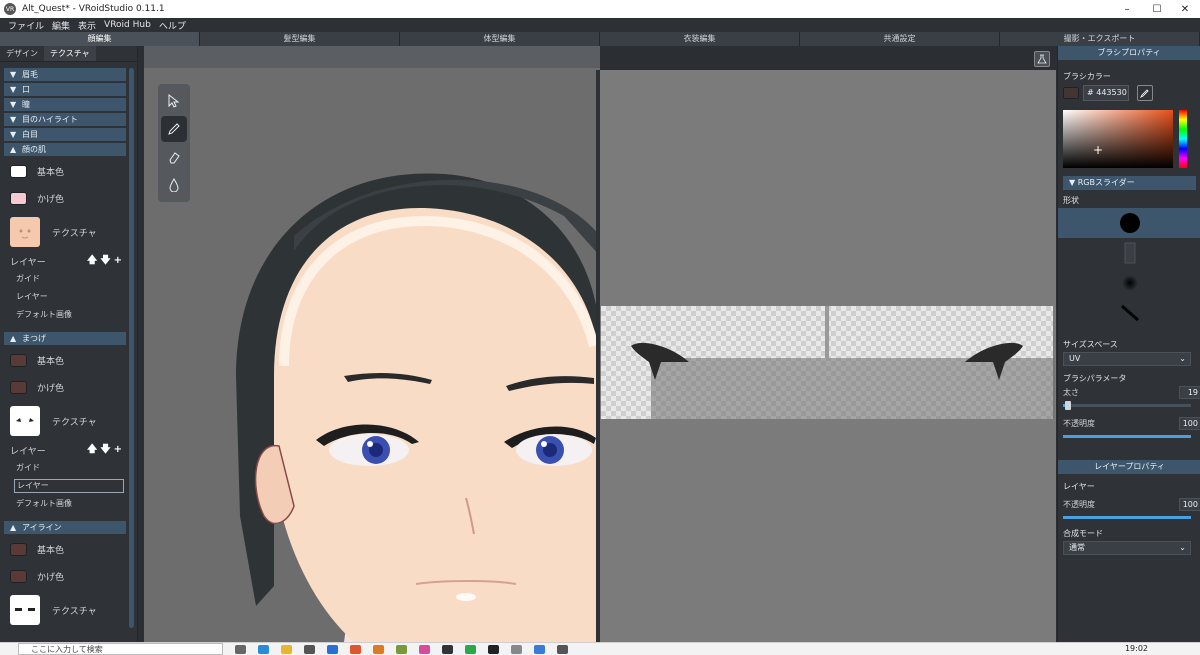  I want to click on minimize-button: –, so click(1127, 9).